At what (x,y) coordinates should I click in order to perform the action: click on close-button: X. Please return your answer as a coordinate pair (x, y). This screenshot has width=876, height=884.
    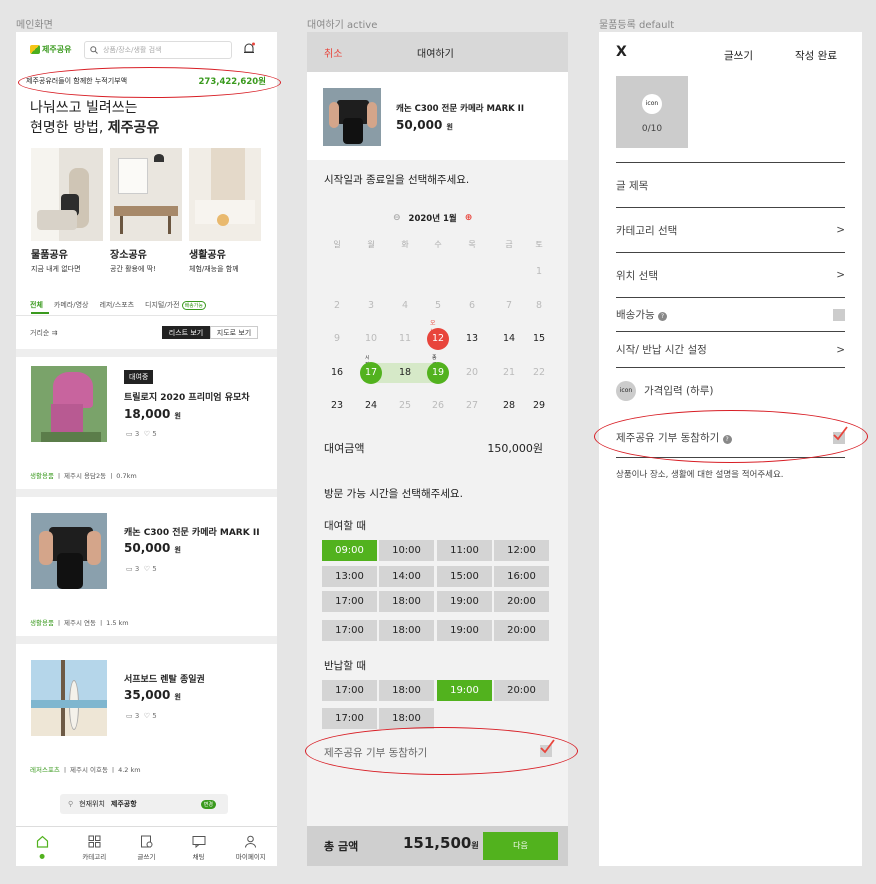
    Looking at the image, I should click on (621, 52).